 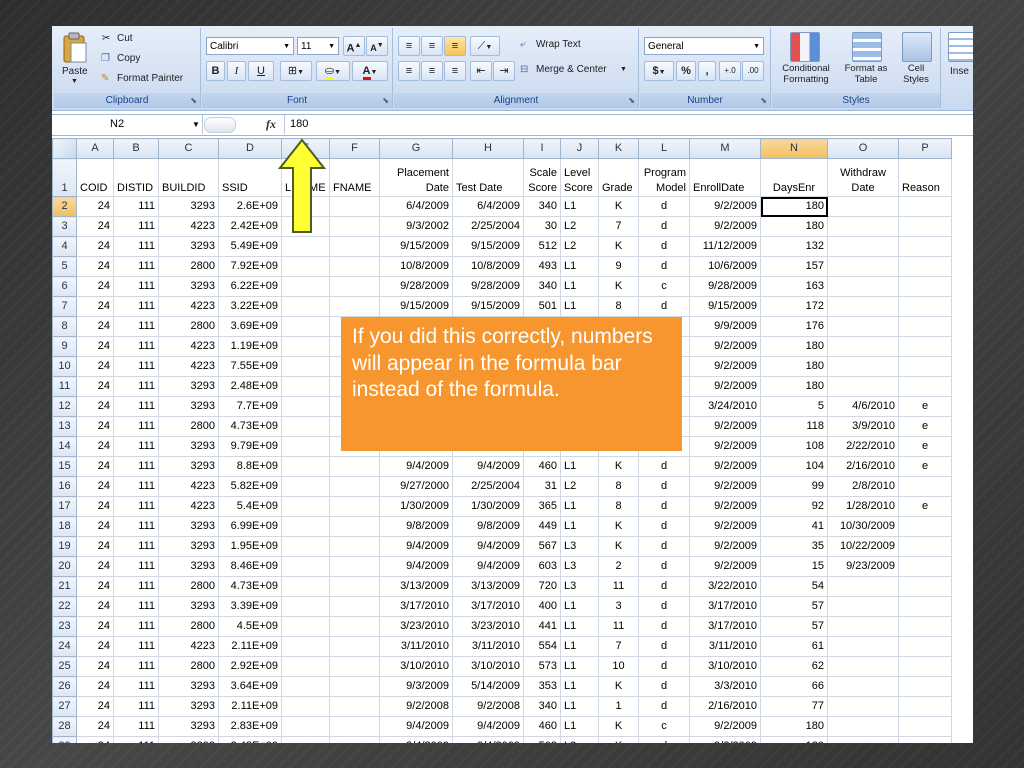 I want to click on cell-n: 172, so click(x=794, y=306).